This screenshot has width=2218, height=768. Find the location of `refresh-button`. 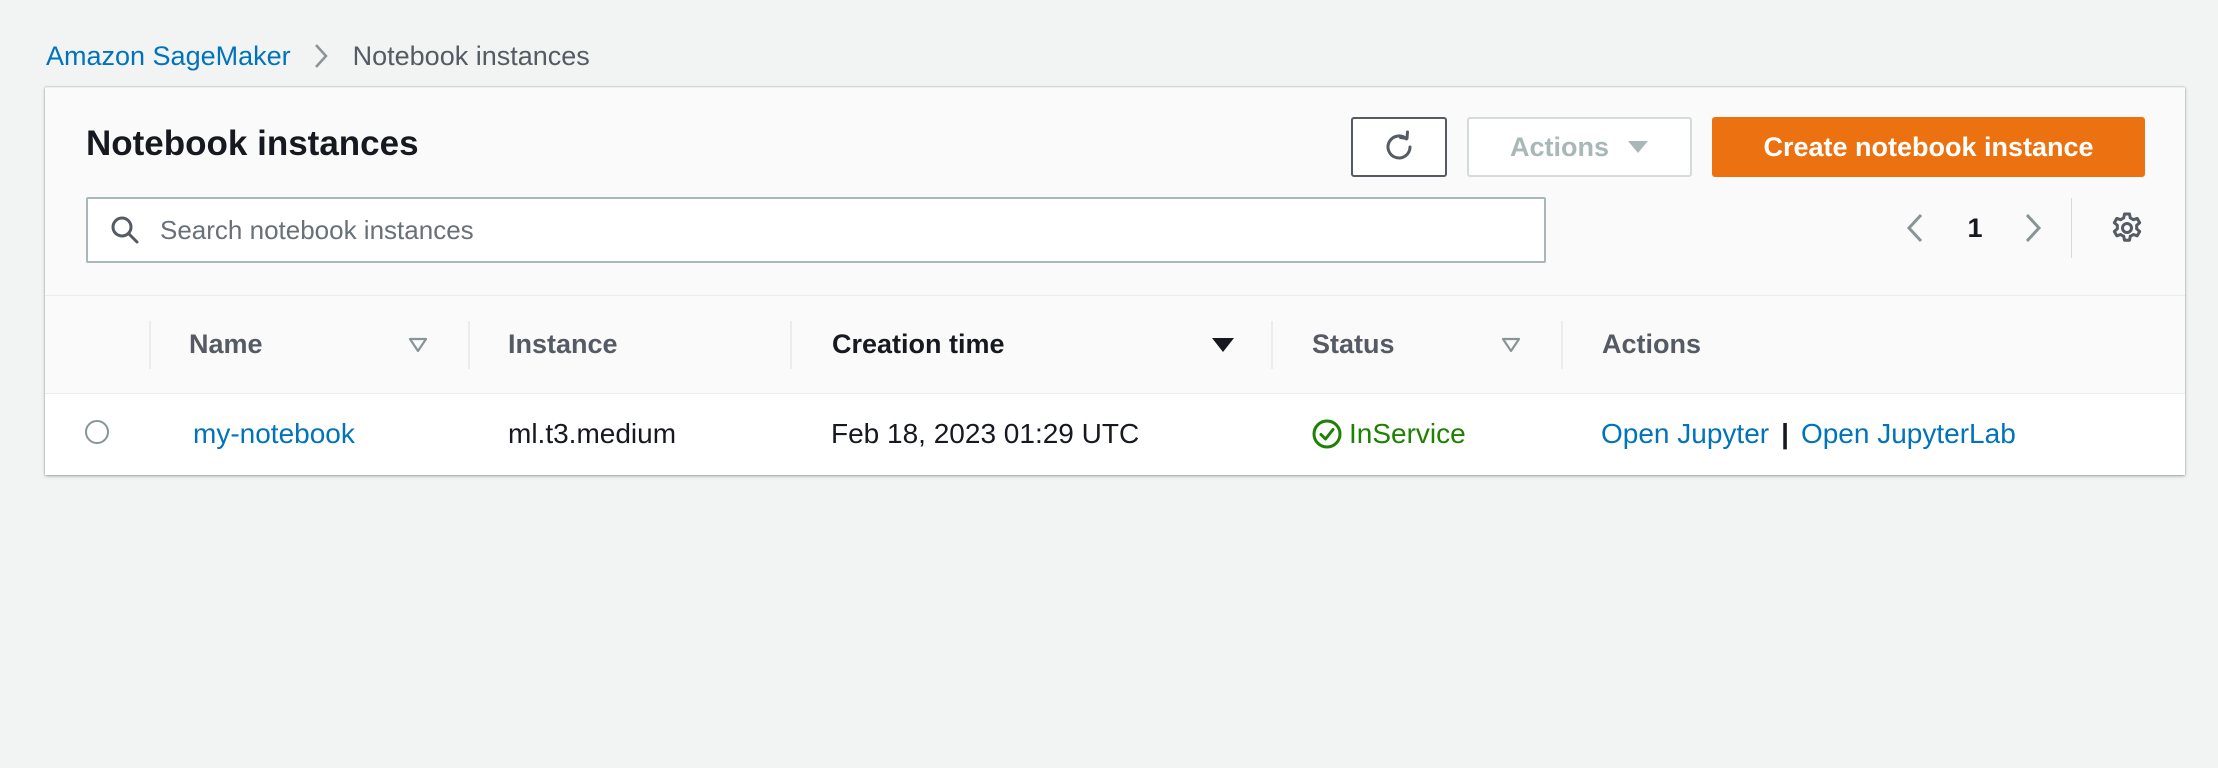

refresh-button is located at coordinates (1399, 147).